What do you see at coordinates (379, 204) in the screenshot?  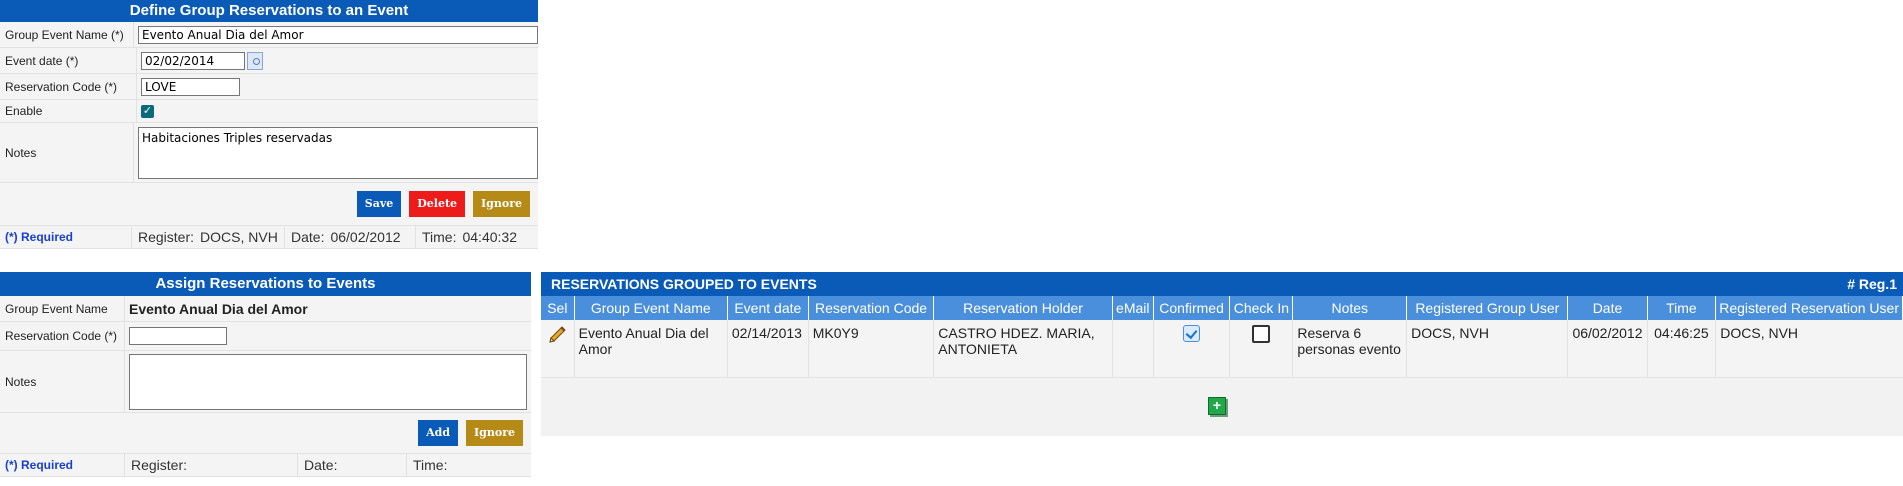 I see `save-button: Save` at bounding box center [379, 204].